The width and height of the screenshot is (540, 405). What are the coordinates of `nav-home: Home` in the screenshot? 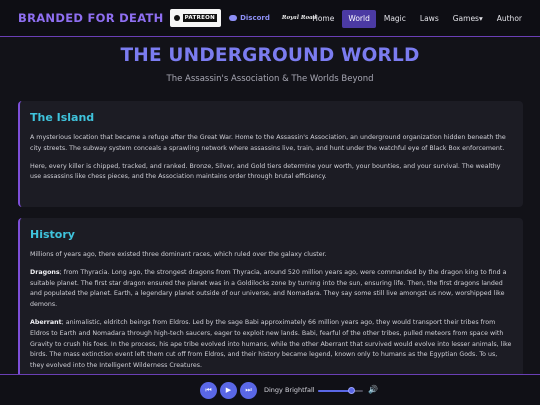 It's located at (323, 19).